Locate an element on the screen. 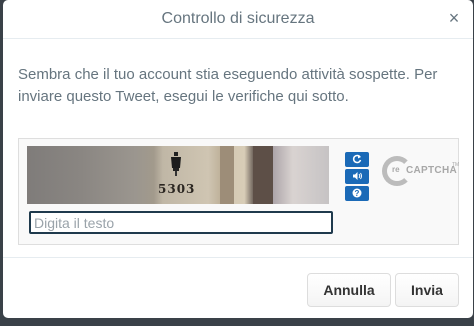  captcha-reload-button is located at coordinates (357, 159).